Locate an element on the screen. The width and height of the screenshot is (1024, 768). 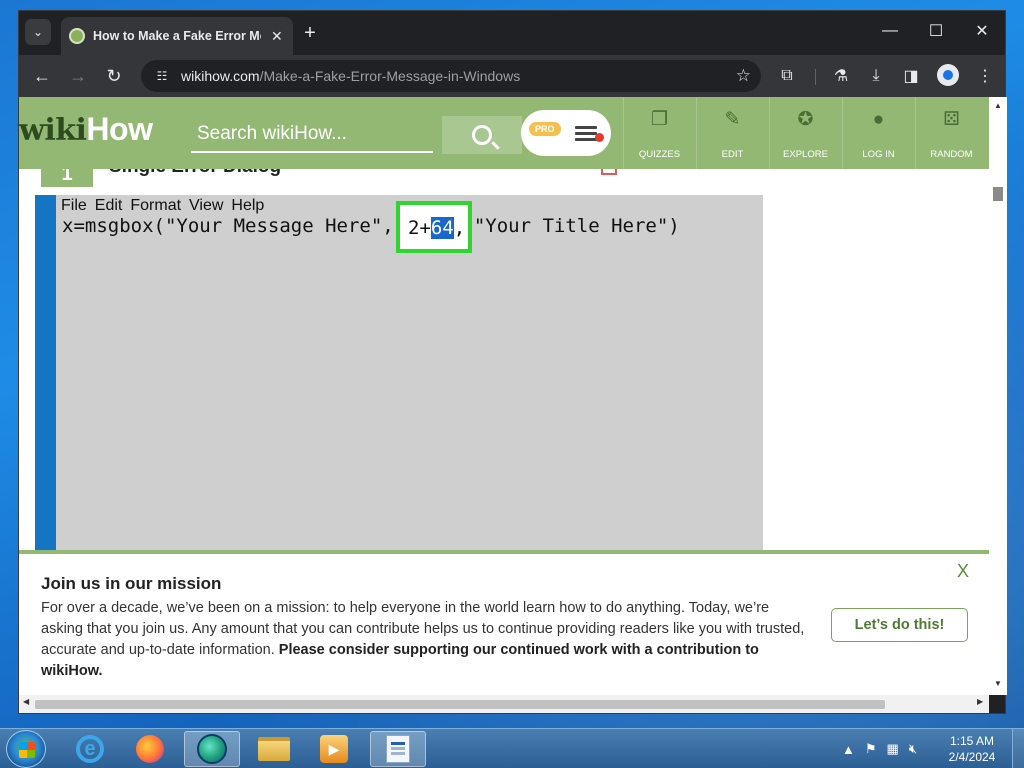
new-tab-button: + is located at coordinates (310, 33).